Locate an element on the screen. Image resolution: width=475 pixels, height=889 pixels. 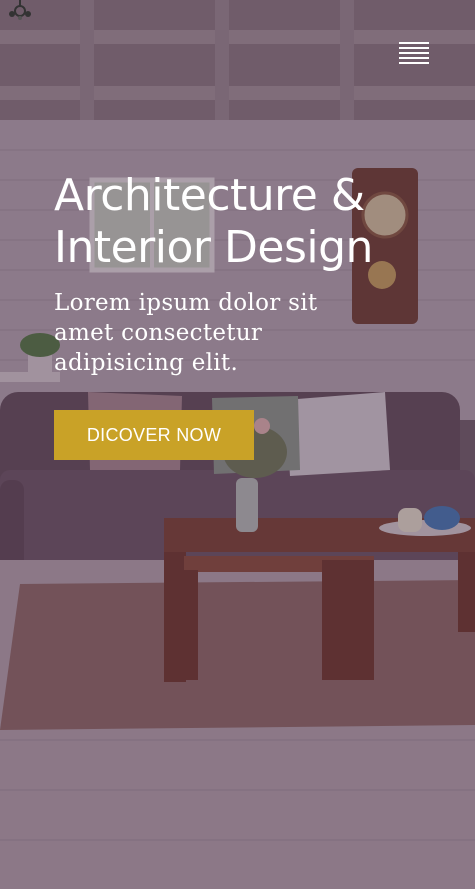
chandelier-icon is located at coordinates (21, 11).